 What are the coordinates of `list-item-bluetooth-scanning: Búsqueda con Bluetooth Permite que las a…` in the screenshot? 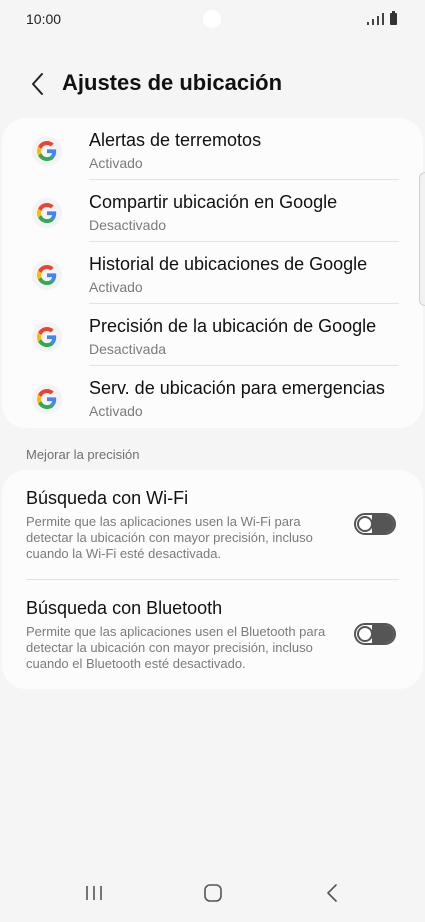 It's located at (212, 634).